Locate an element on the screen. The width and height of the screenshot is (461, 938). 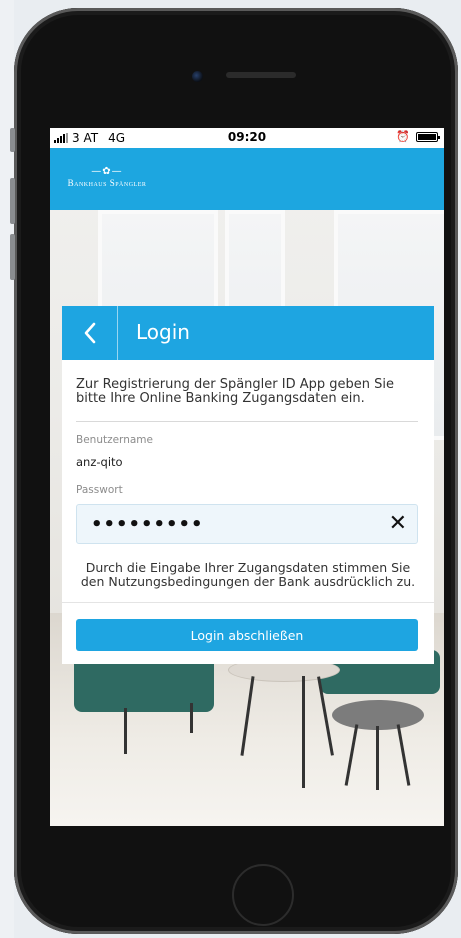
earpiece-speaker is located at coordinates (261, 75).